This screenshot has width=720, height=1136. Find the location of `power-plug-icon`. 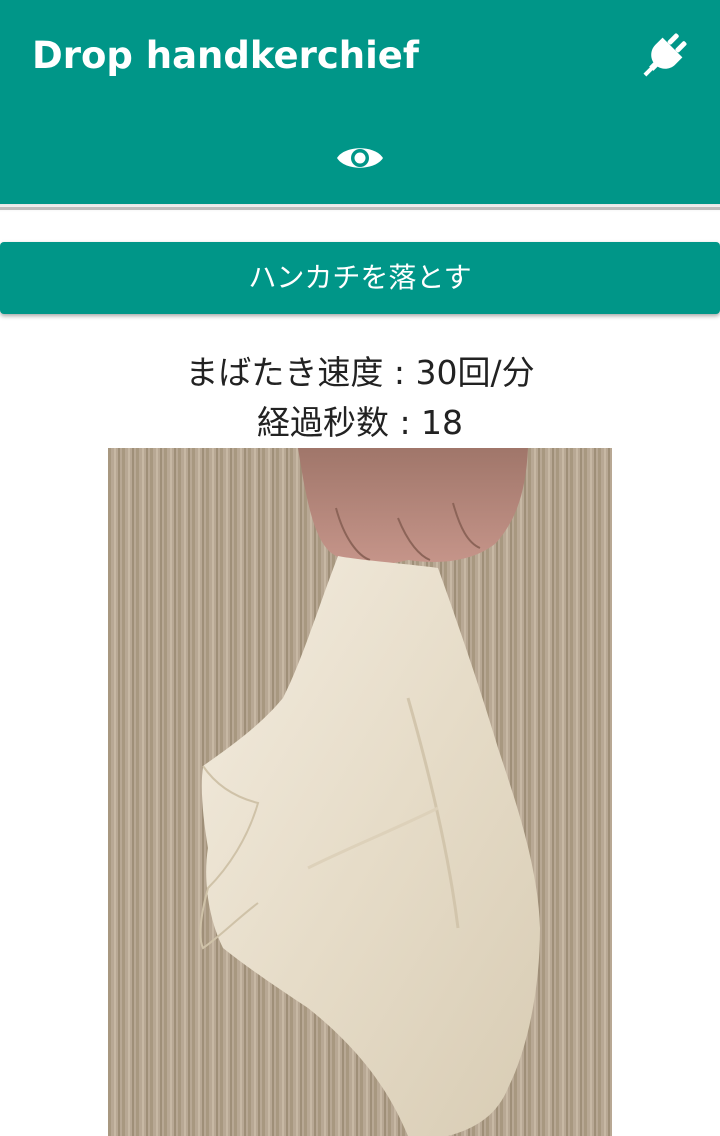

power-plug-icon is located at coordinates (665, 55).